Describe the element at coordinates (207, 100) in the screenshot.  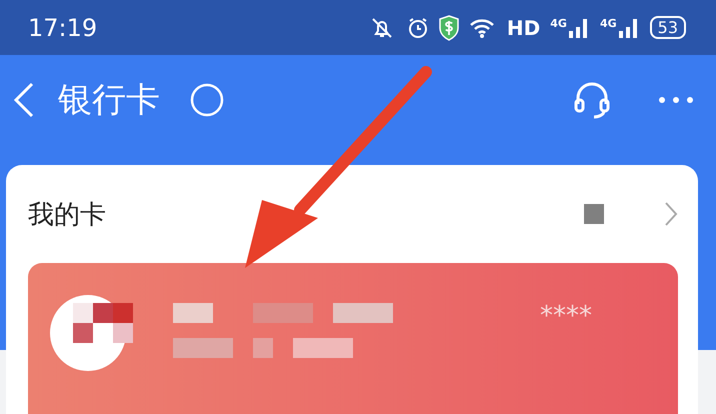
I see `circle-icon` at that location.